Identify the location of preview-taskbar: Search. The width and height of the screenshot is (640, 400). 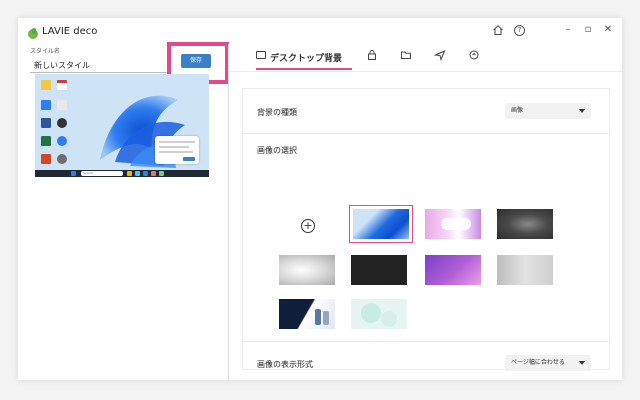
(122, 173).